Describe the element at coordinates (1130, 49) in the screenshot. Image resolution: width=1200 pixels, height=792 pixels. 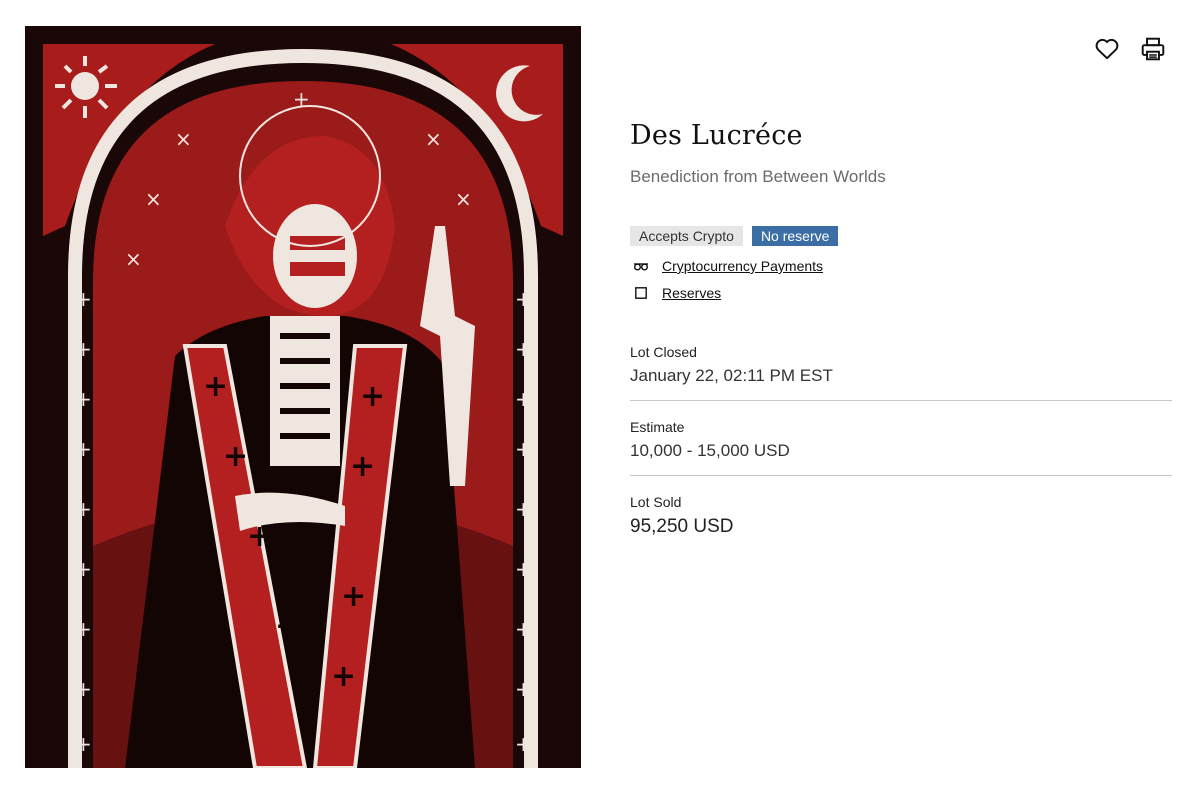
I see `lot-actions` at that location.